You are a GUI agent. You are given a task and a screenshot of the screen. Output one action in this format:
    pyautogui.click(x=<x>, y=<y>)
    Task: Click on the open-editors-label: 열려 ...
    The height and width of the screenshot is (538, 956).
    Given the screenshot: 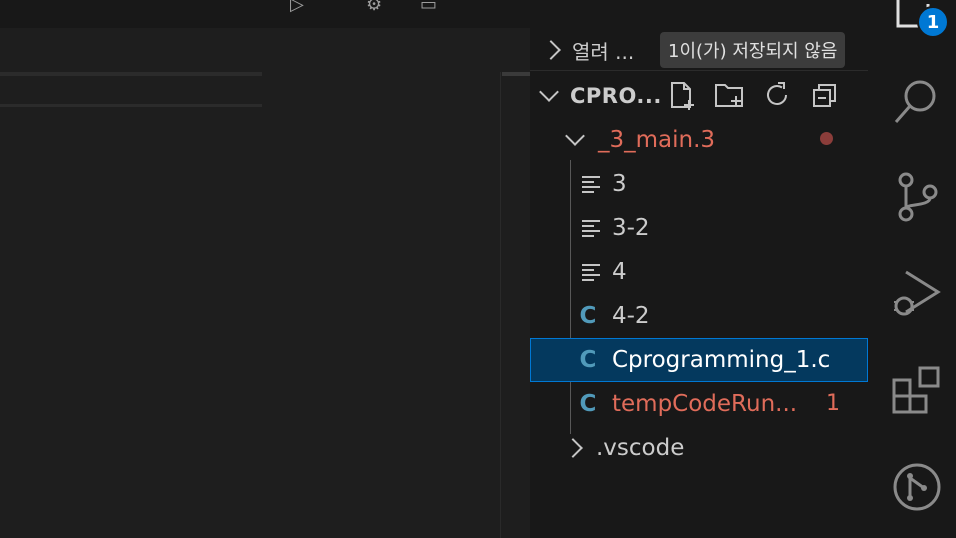 What is the action you would take?
    pyautogui.click(x=603, y=51)
    